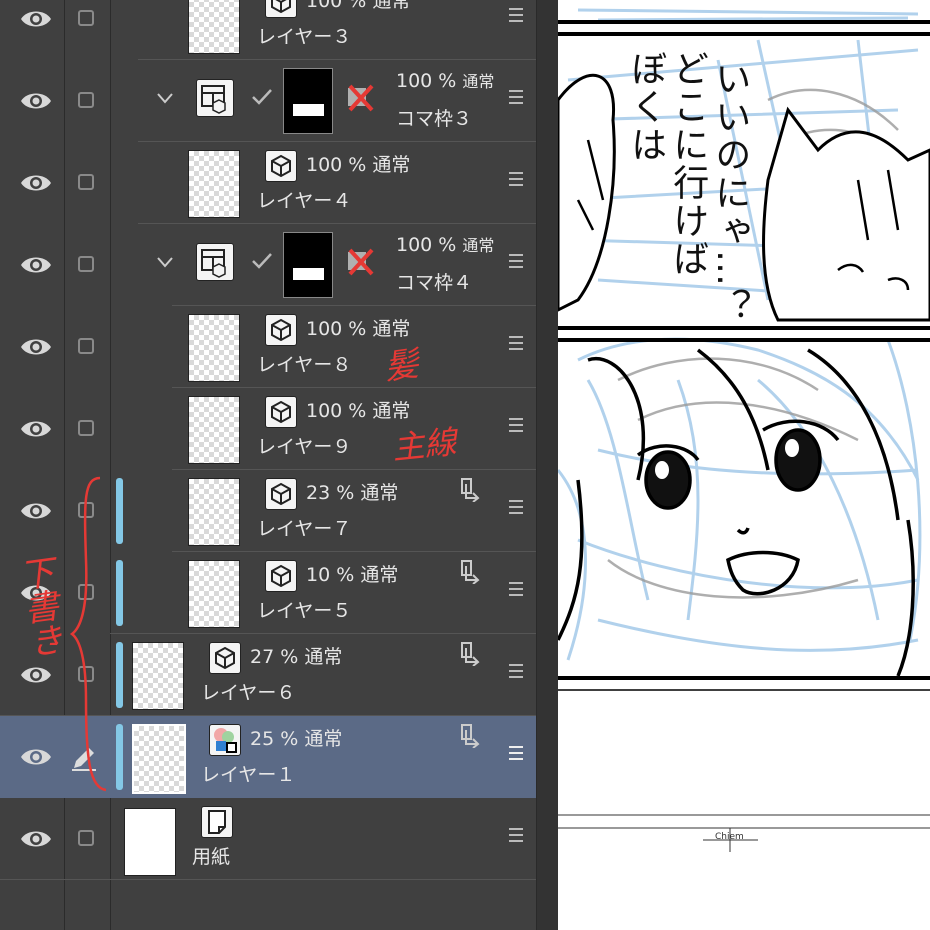 The height and width of the screenshot is (930, 930). I want to click on layer-row-layer5: 10 % 通常 レイヤー５, so click(268, 593).